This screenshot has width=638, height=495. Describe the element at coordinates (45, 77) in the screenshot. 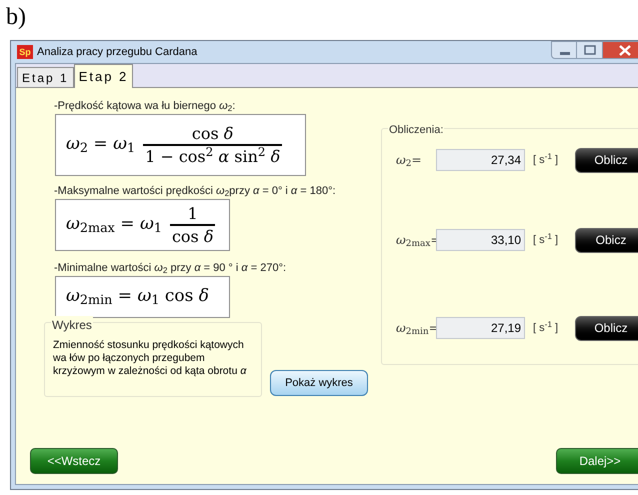

I see `tab: Etap 1` at that location.